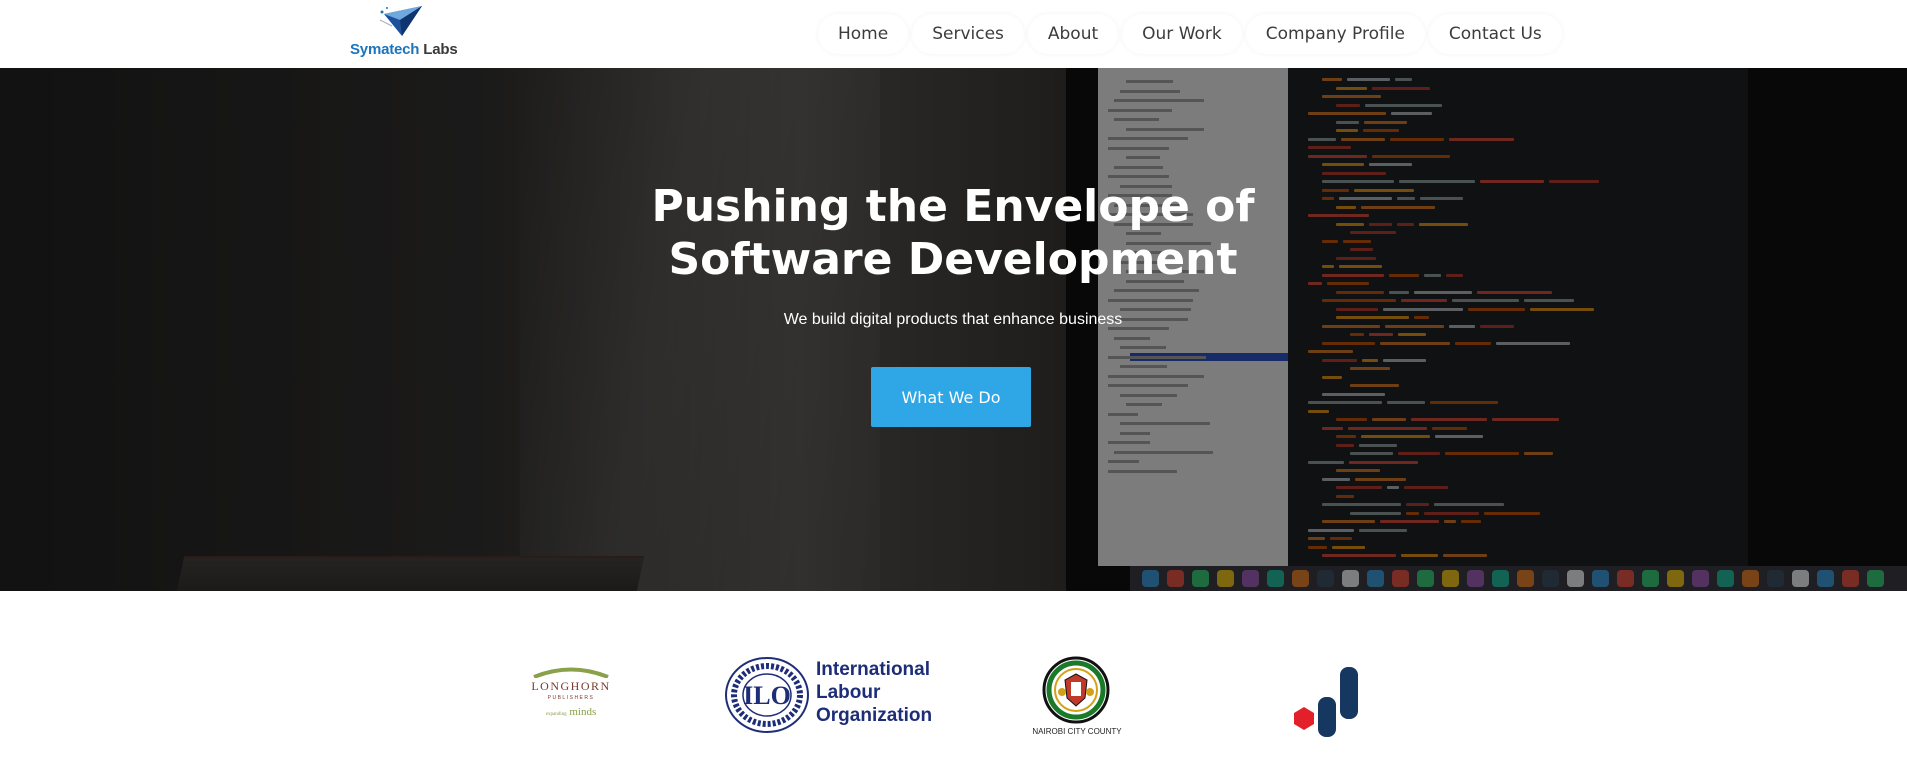  I want to click on ilo-logo: ILO International Labour Organization, so click(829, 695).